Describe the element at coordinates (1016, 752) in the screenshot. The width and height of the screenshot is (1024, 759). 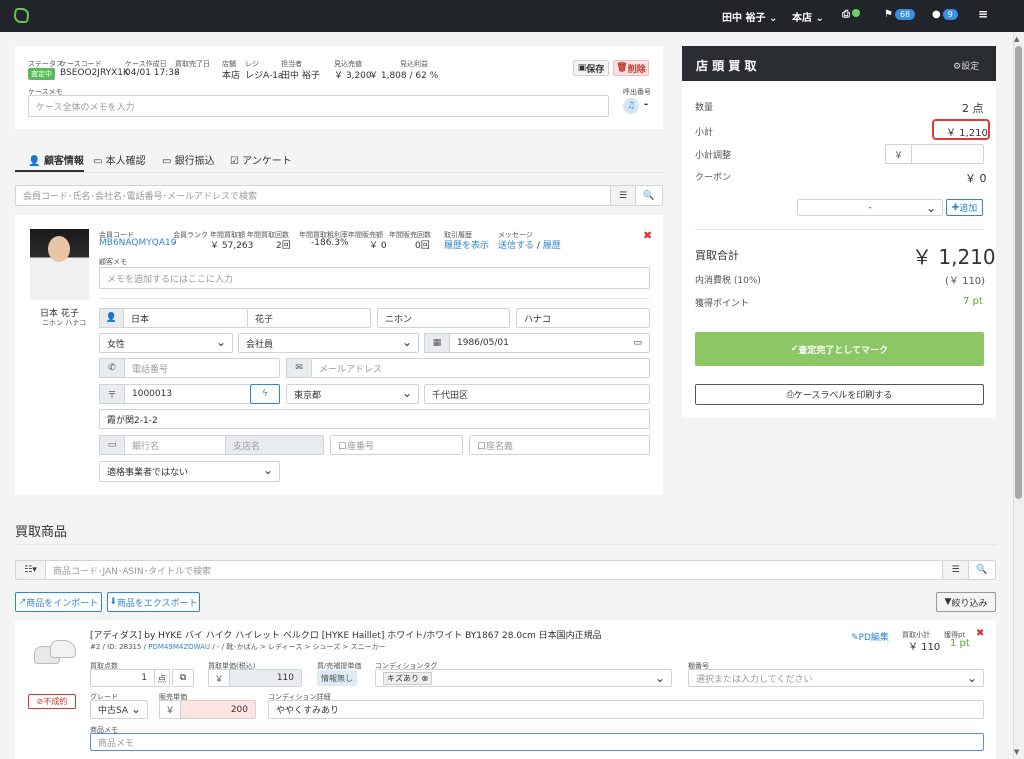
I see `scroll-down-icon: ▼` at that location.